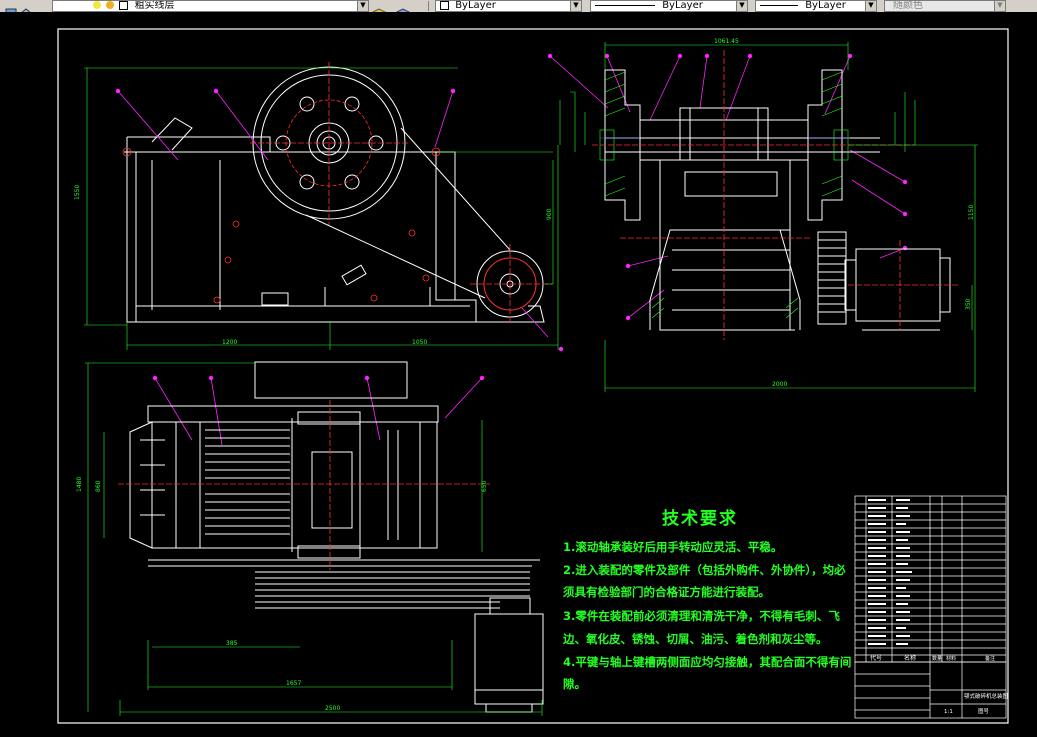 The height and width of the screenshot is (737, 1037). What do you see at coordinates (332, 708) in the screenshot?
I see `dim-plan-total-width: 2500` at bounding box center [332, 708].